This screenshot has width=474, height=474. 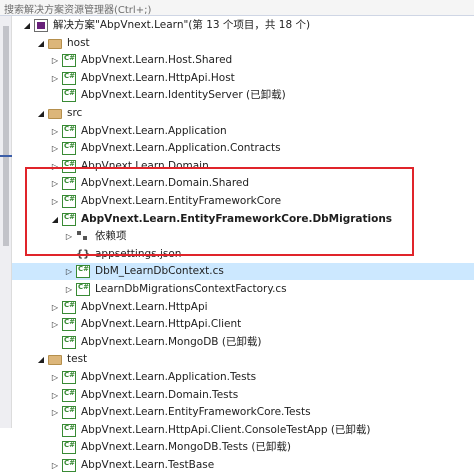 I want to click on tree-item-mongodb: AbpVnext.Learn.MongoDB (已卸载), so click(x=243, y=342).